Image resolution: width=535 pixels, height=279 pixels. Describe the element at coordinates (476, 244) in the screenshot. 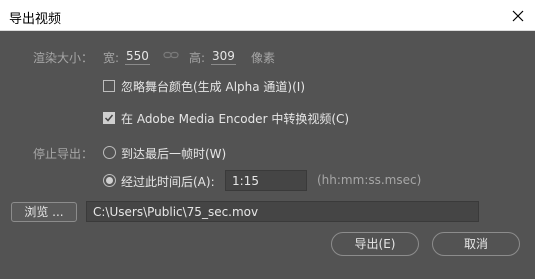

I see `cancel-button: 取消` at that location.